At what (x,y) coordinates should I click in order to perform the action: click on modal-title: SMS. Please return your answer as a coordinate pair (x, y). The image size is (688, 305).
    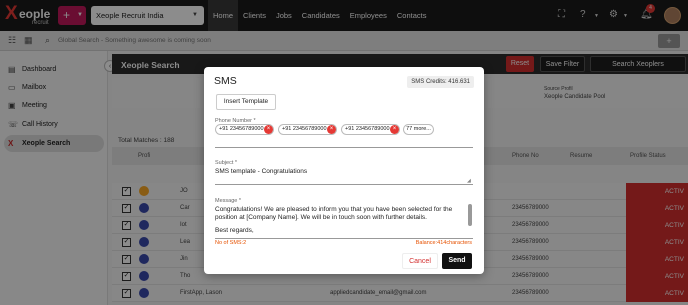
    Looking at the image, I should click on (225, 81).